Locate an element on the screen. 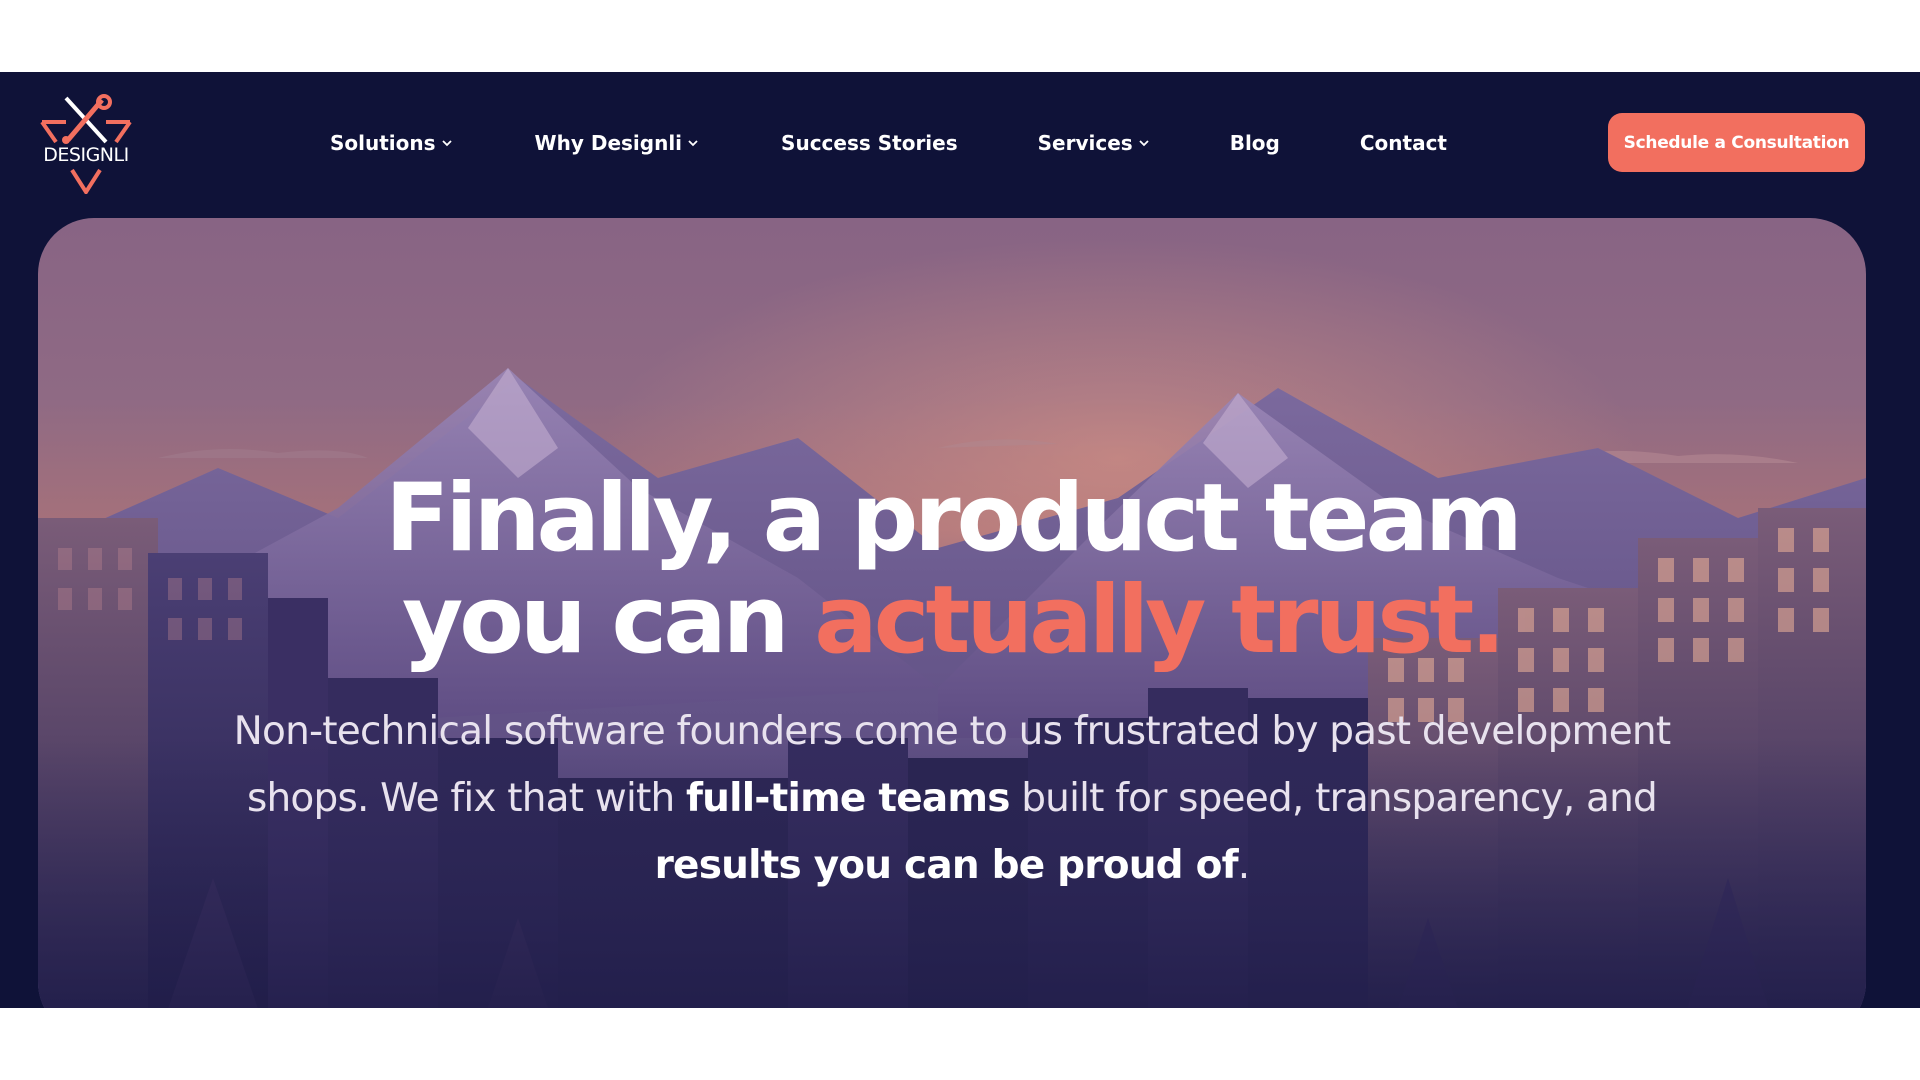  brand-wordmark: DESIGNLI is located at coordinates (86, 155).